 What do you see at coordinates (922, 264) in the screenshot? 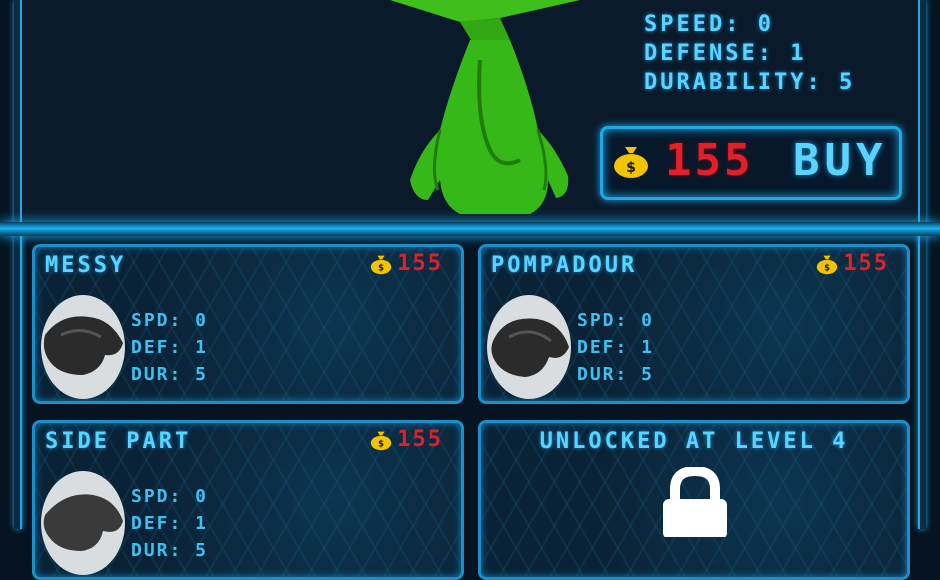
I see `frame-right` at bounding box center [922, 264].